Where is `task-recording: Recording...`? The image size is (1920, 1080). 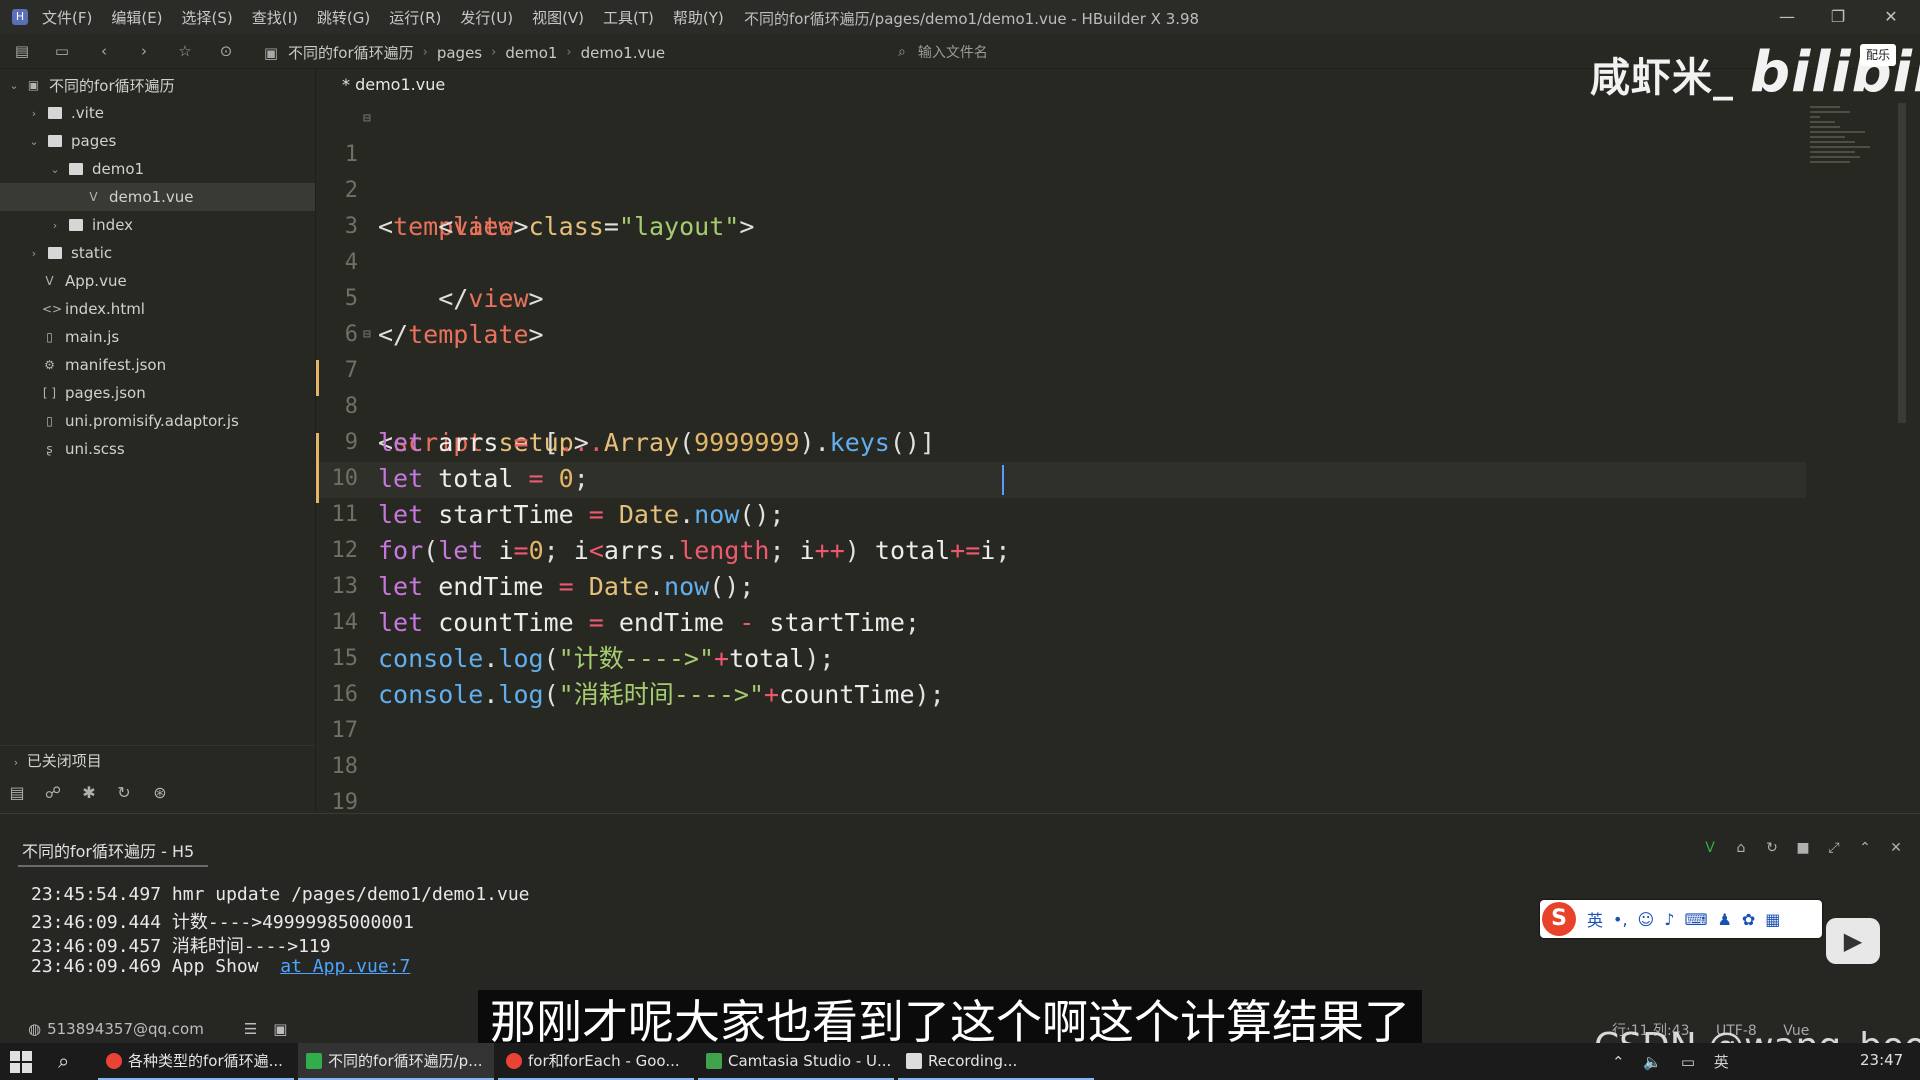 task-recording: Recording... is located at coordinates (996, 1061).